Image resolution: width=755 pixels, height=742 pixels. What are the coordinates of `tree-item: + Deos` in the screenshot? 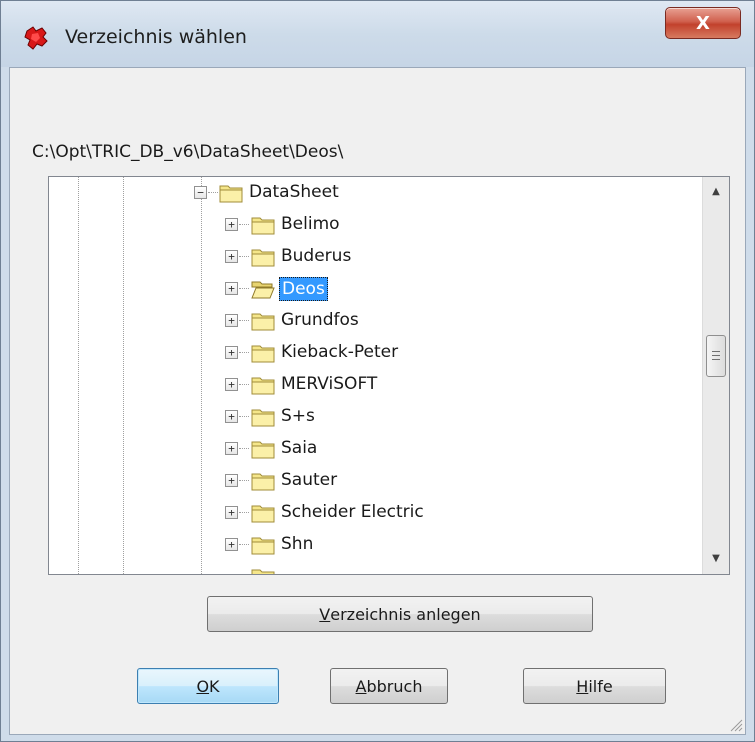 It's located at (369, 289).